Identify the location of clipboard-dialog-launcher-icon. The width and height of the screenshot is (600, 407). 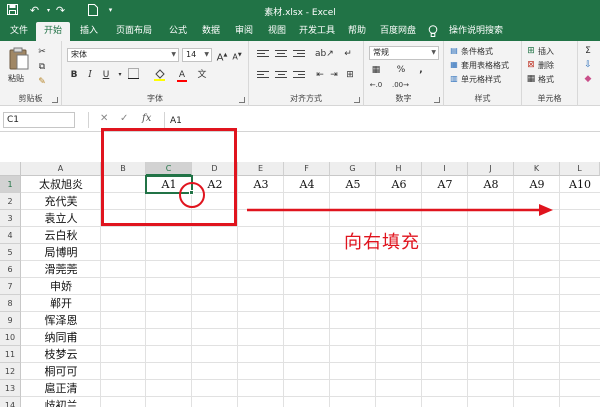
(55, 100).